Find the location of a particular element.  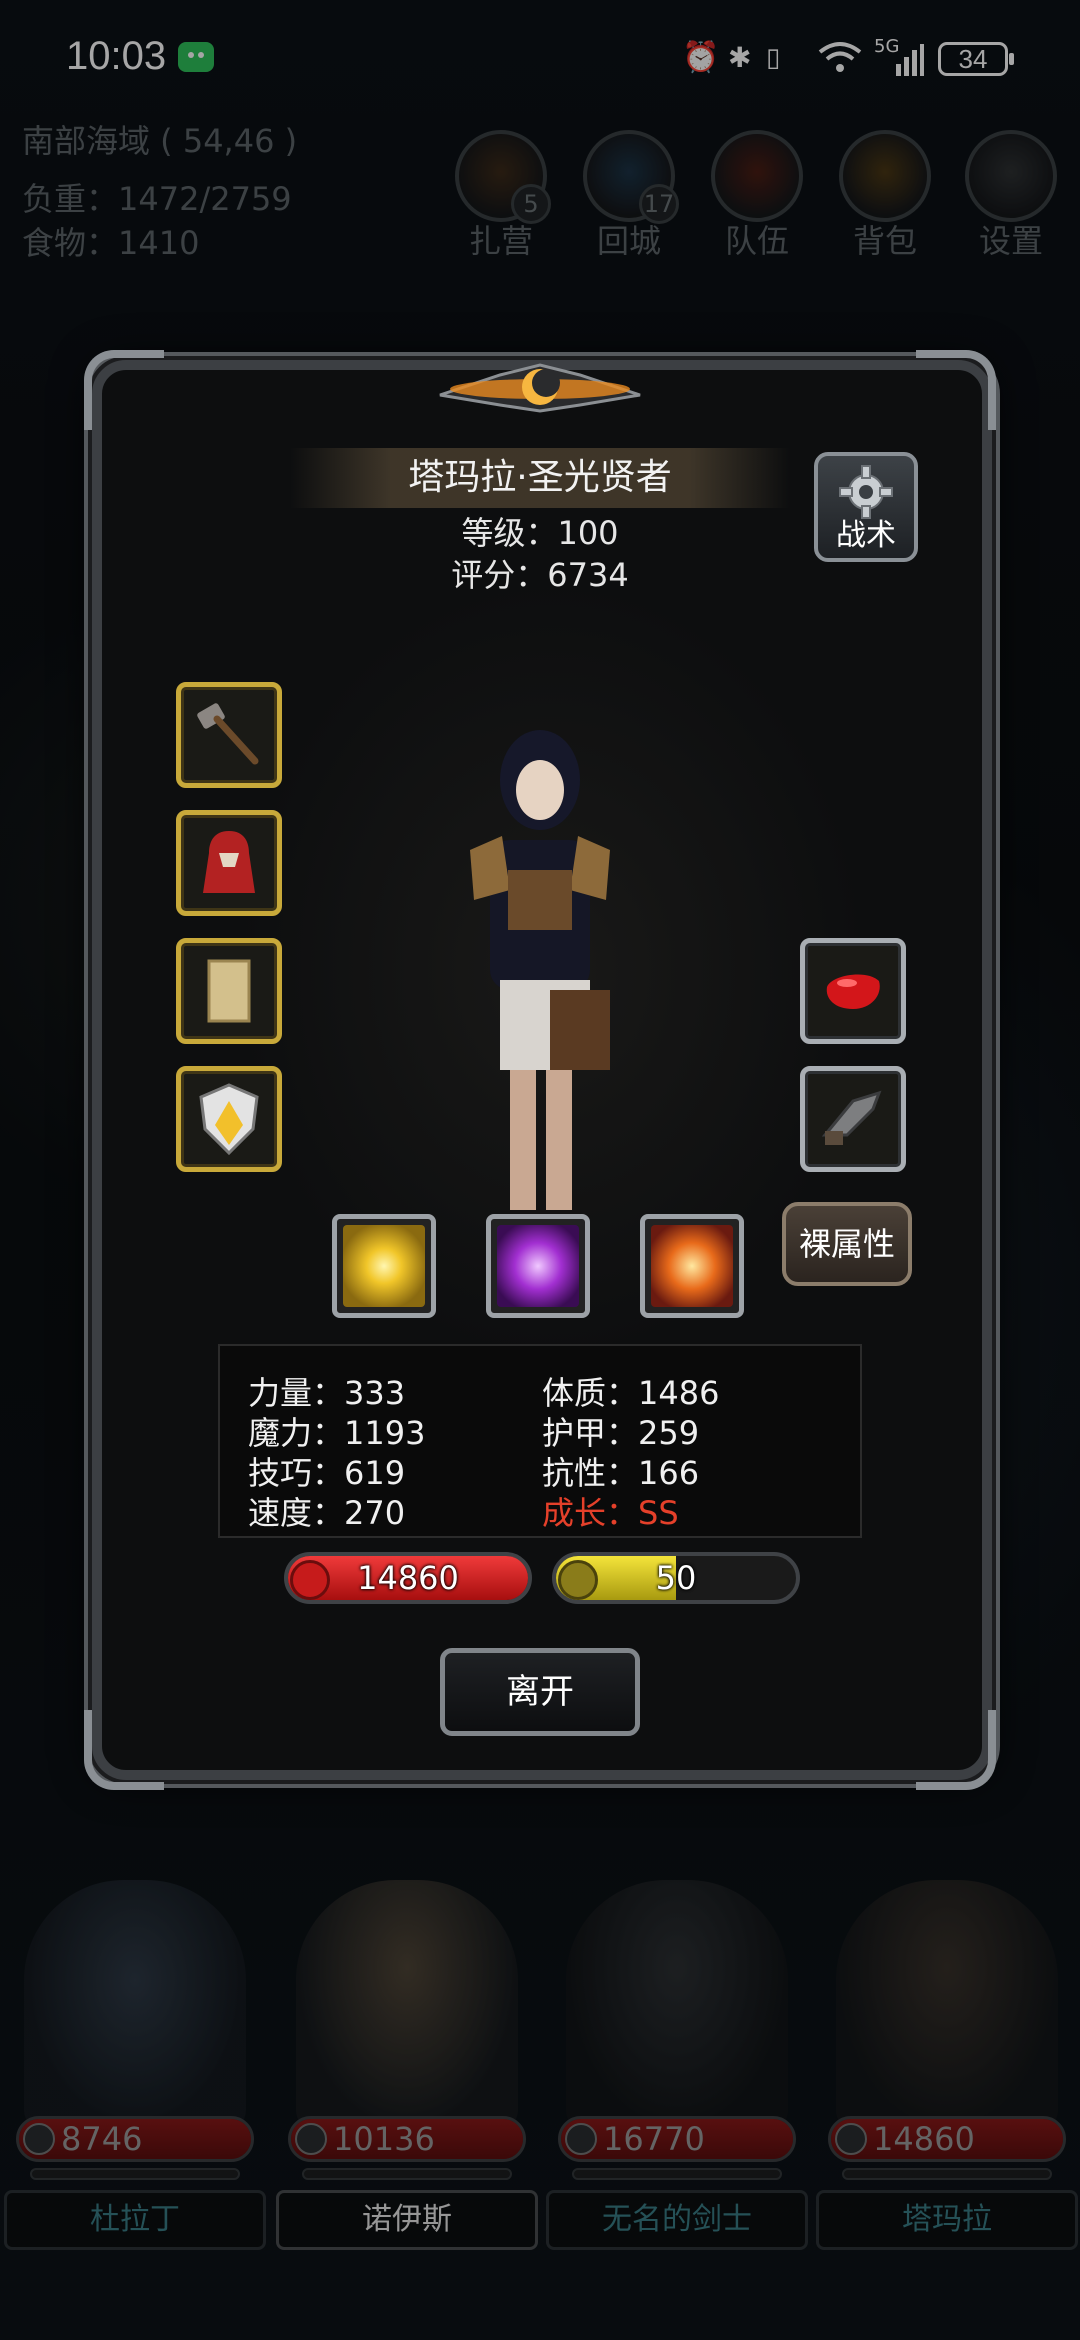

leave-button: 离开 is located at coordinates (540, 1692).